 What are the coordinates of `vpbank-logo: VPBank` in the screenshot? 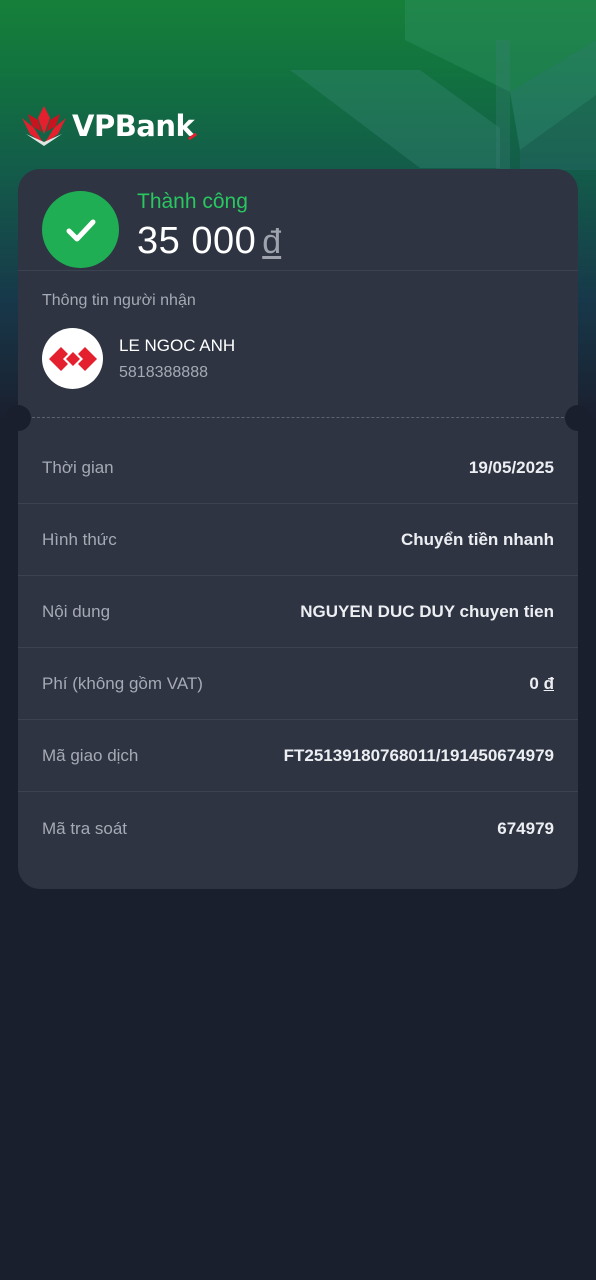 It's located at (107, 126).